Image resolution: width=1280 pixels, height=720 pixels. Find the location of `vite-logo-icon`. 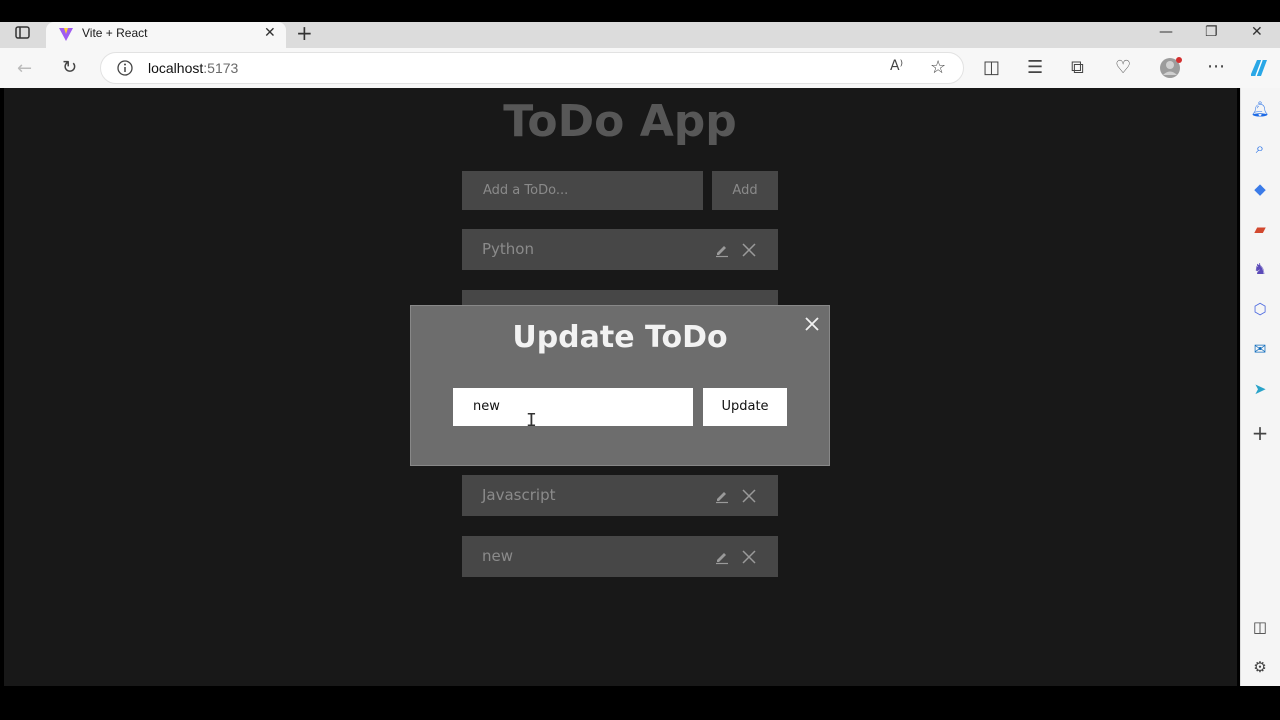

vite-logo-icon is located at coordinates (66, 34).